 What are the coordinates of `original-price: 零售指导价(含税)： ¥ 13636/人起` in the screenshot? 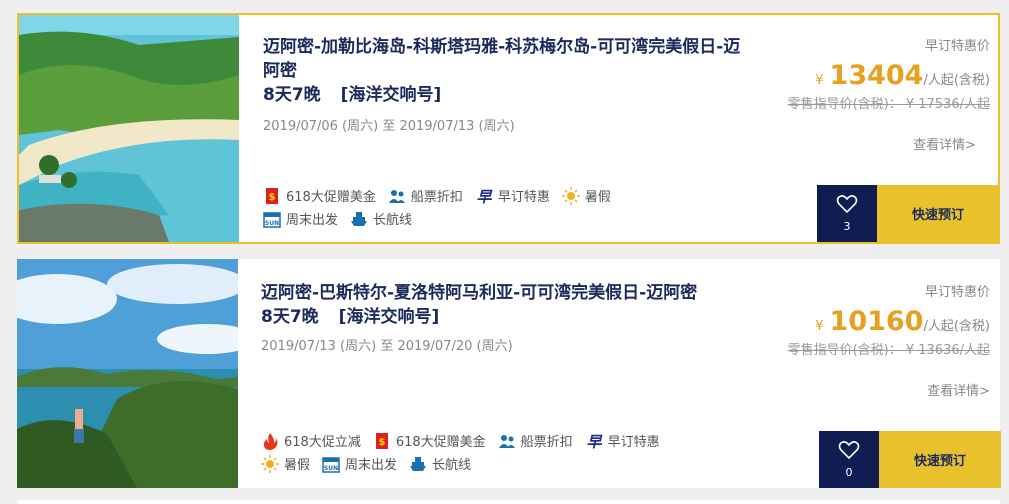 It's located at (888, 350).